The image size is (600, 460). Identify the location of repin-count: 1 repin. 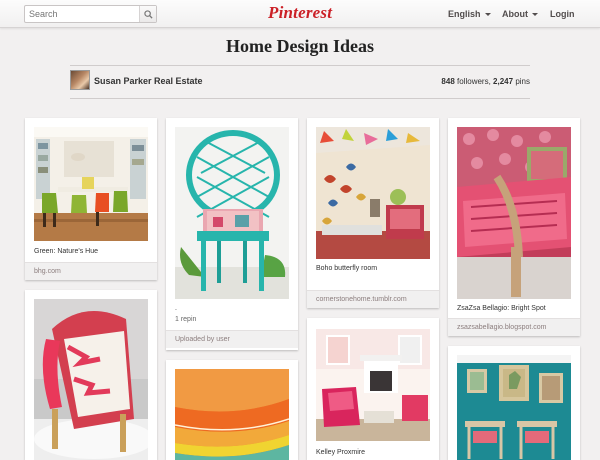
(185, 319).